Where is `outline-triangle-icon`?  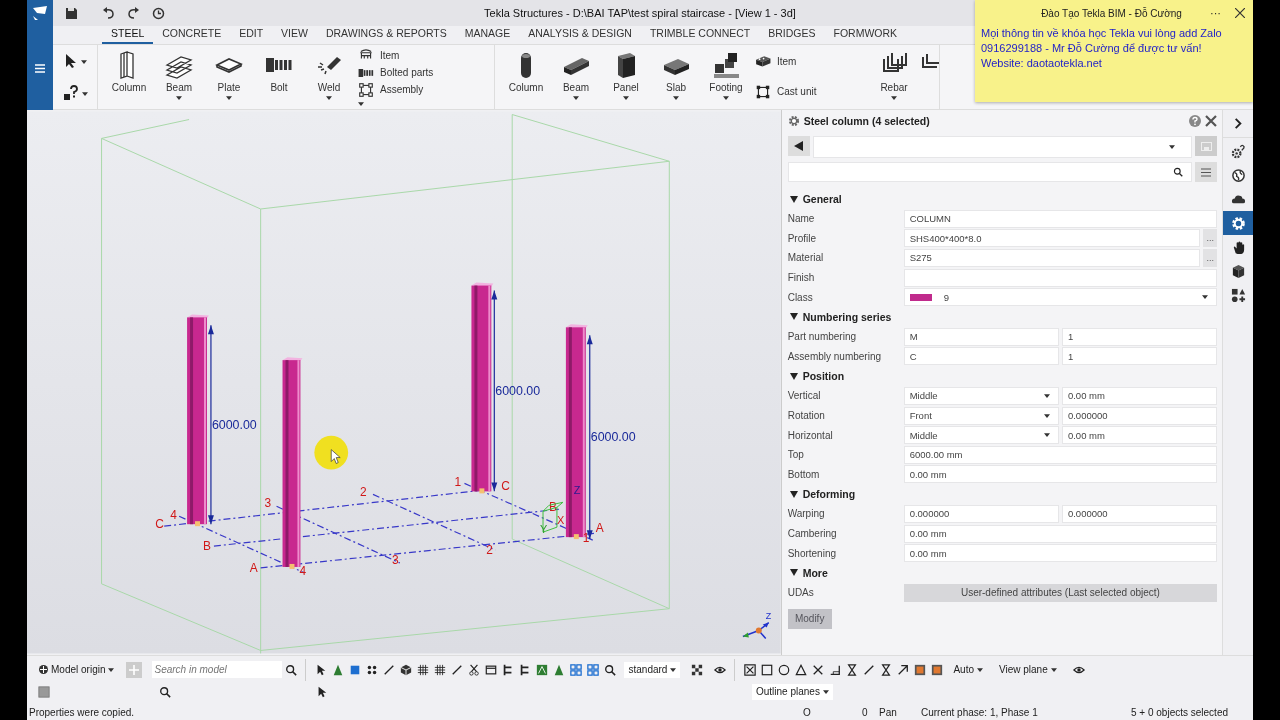
outline-triangle-icon is located at coordinates (800, 669).